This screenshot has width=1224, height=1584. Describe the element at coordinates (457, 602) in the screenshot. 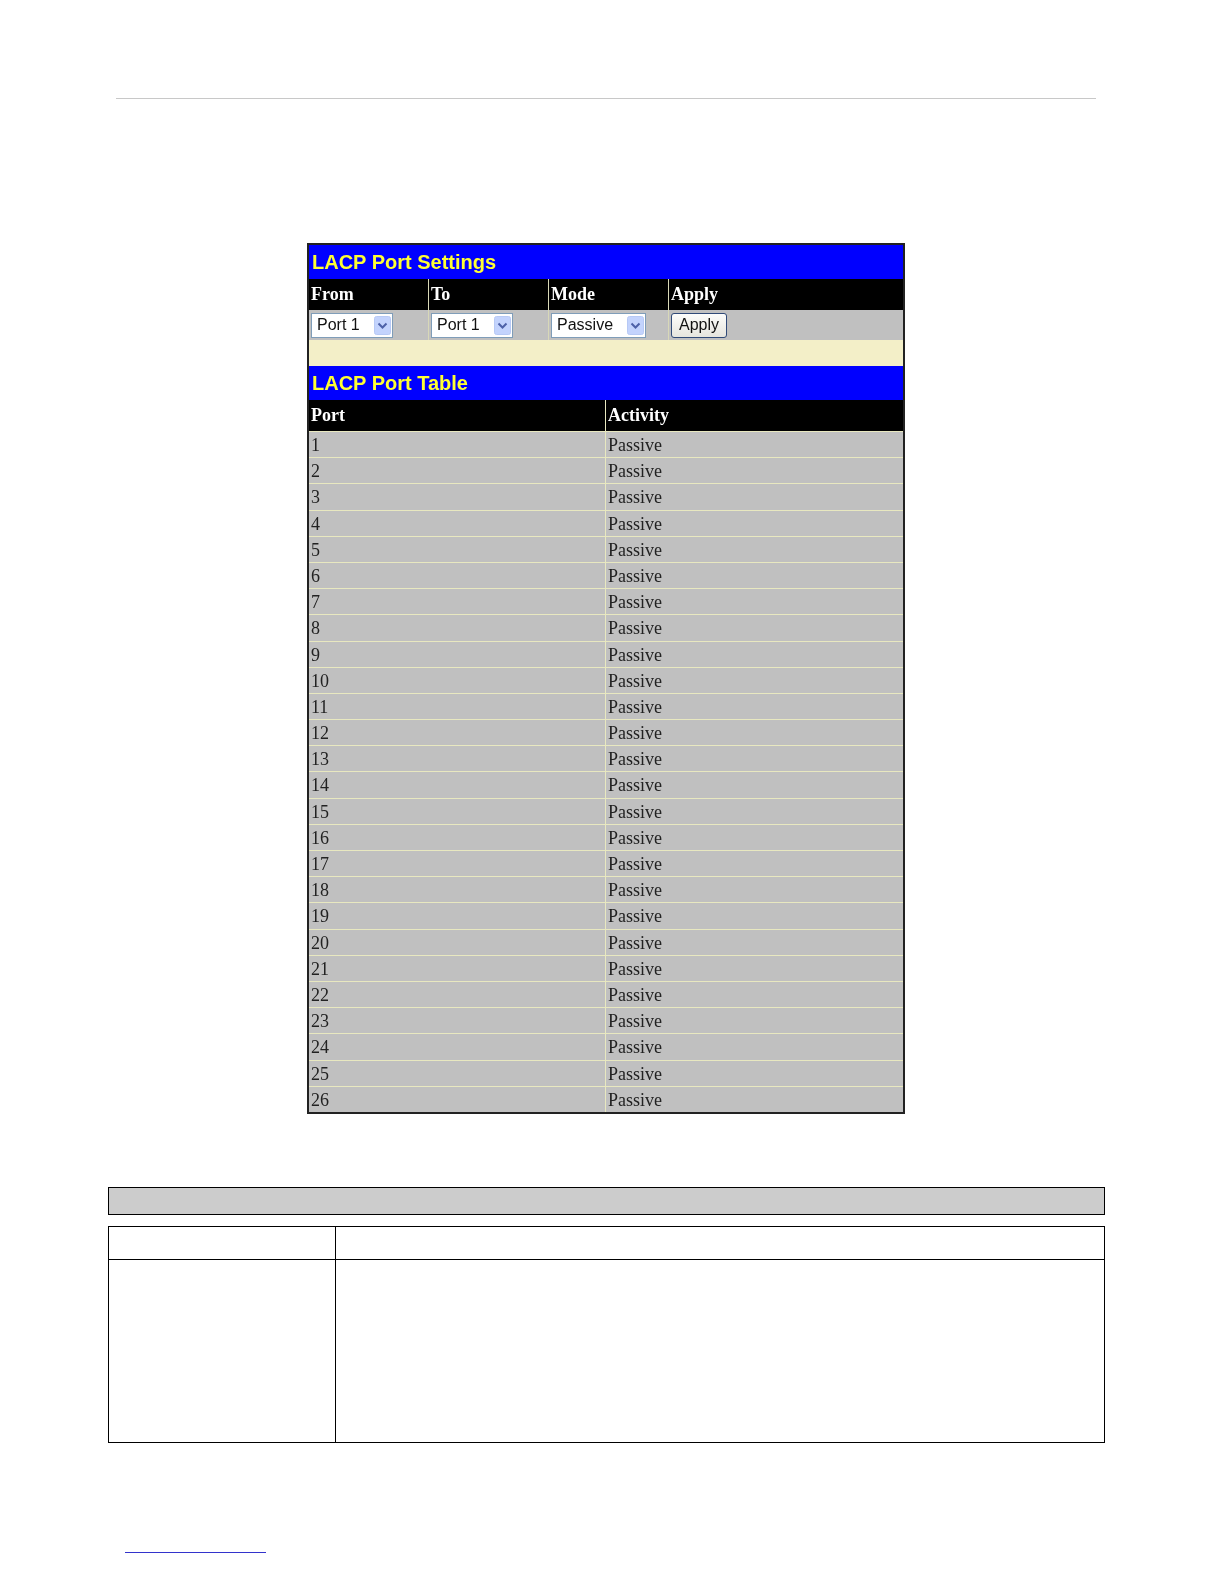

I see `table-cell: 7` at that location.